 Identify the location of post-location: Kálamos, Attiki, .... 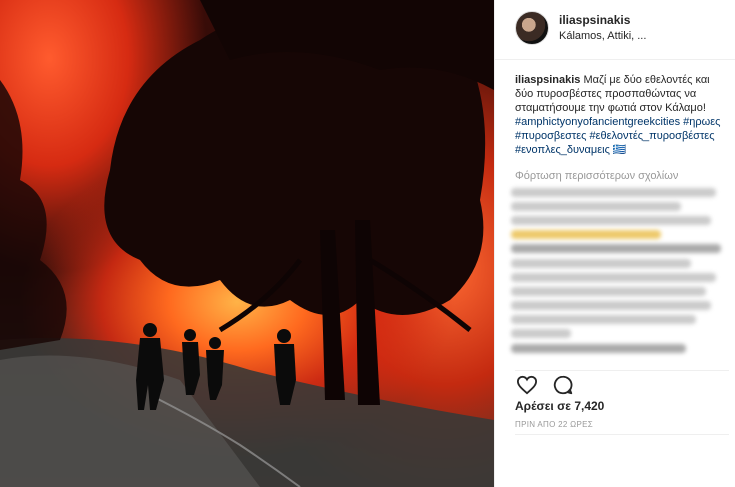
(602, 36).